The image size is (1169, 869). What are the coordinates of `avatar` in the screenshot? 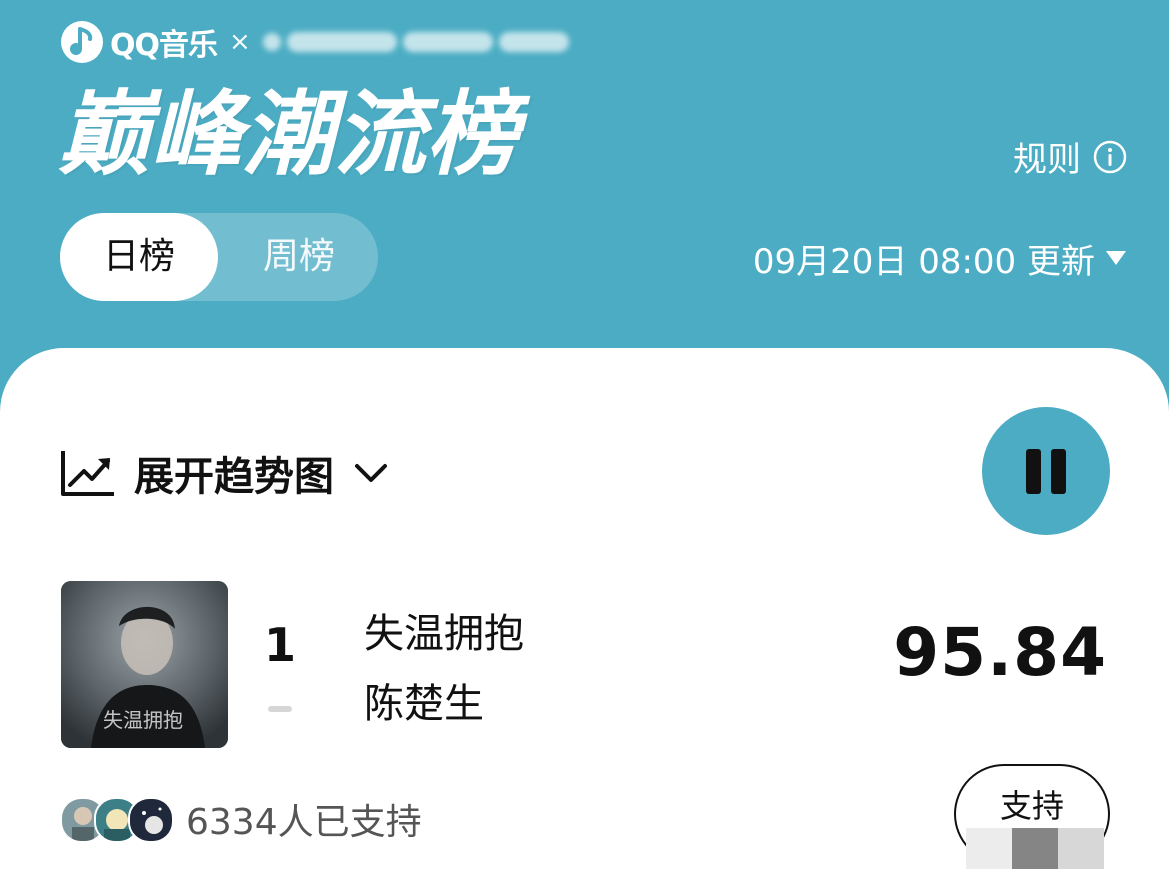 It's located at (151, 820).